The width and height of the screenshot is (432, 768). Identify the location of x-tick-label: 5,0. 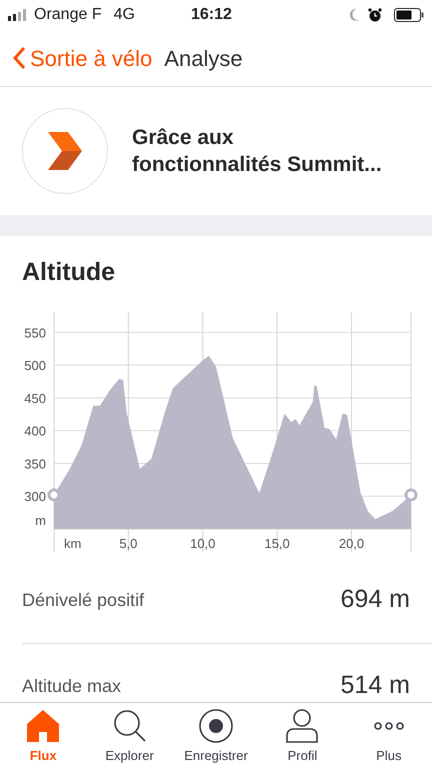
(128, 543).